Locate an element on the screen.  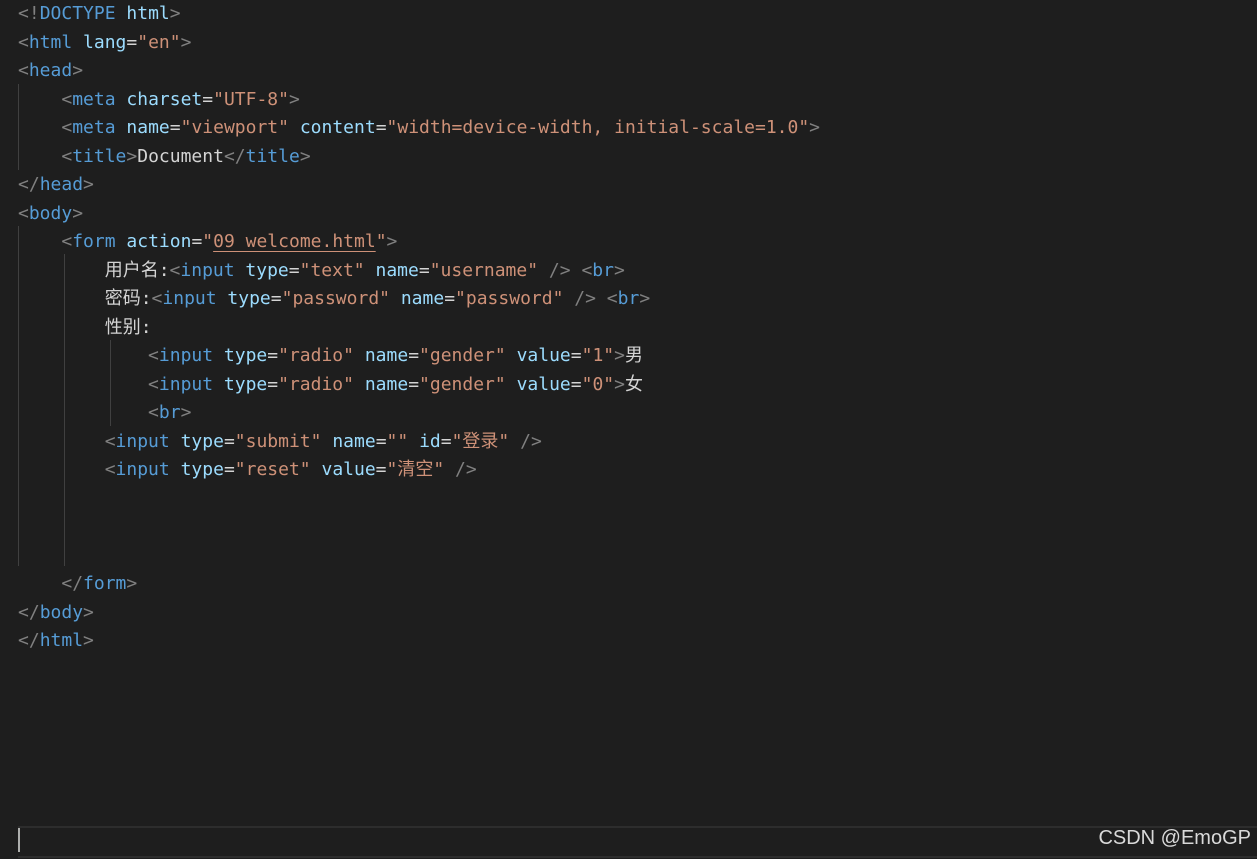
code-line: </html> is located at coordinates (56, 641).